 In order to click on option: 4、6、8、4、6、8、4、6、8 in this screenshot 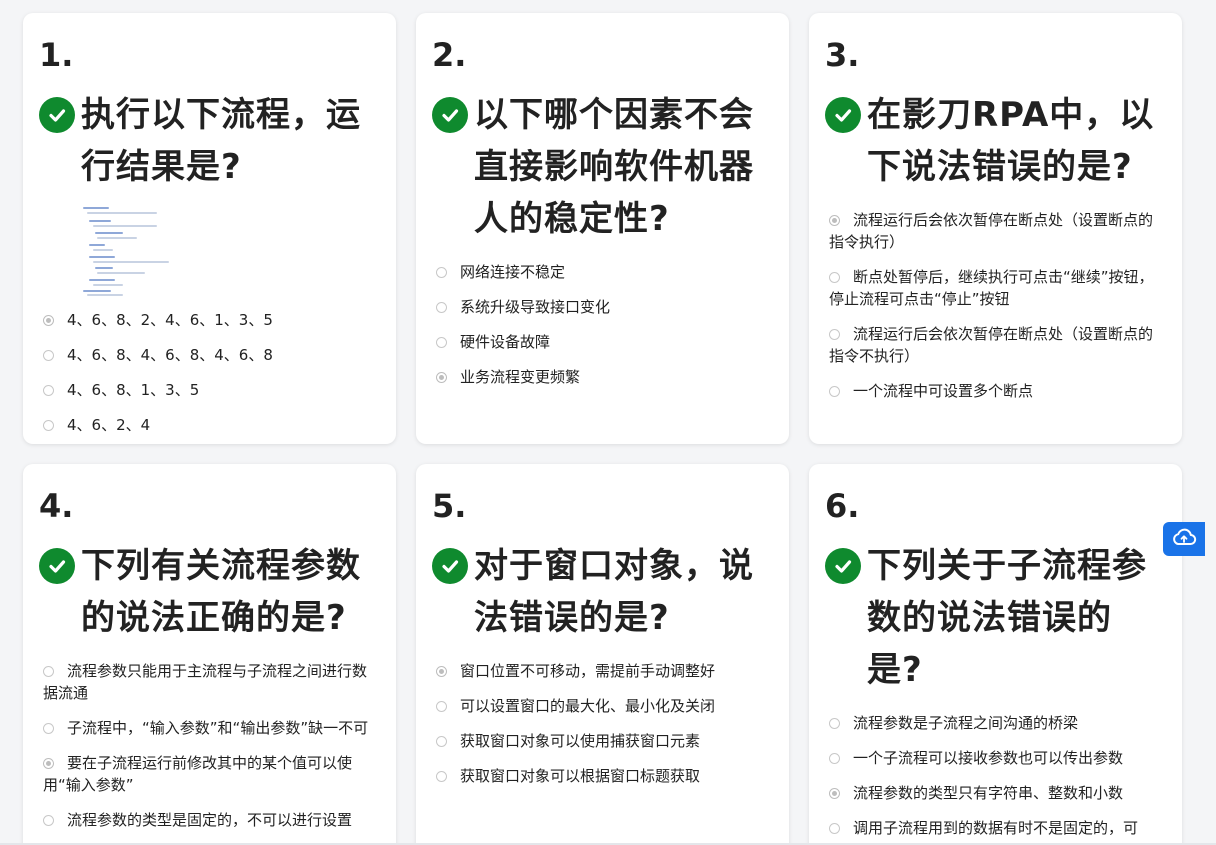, I will do `click(209, 355)`.